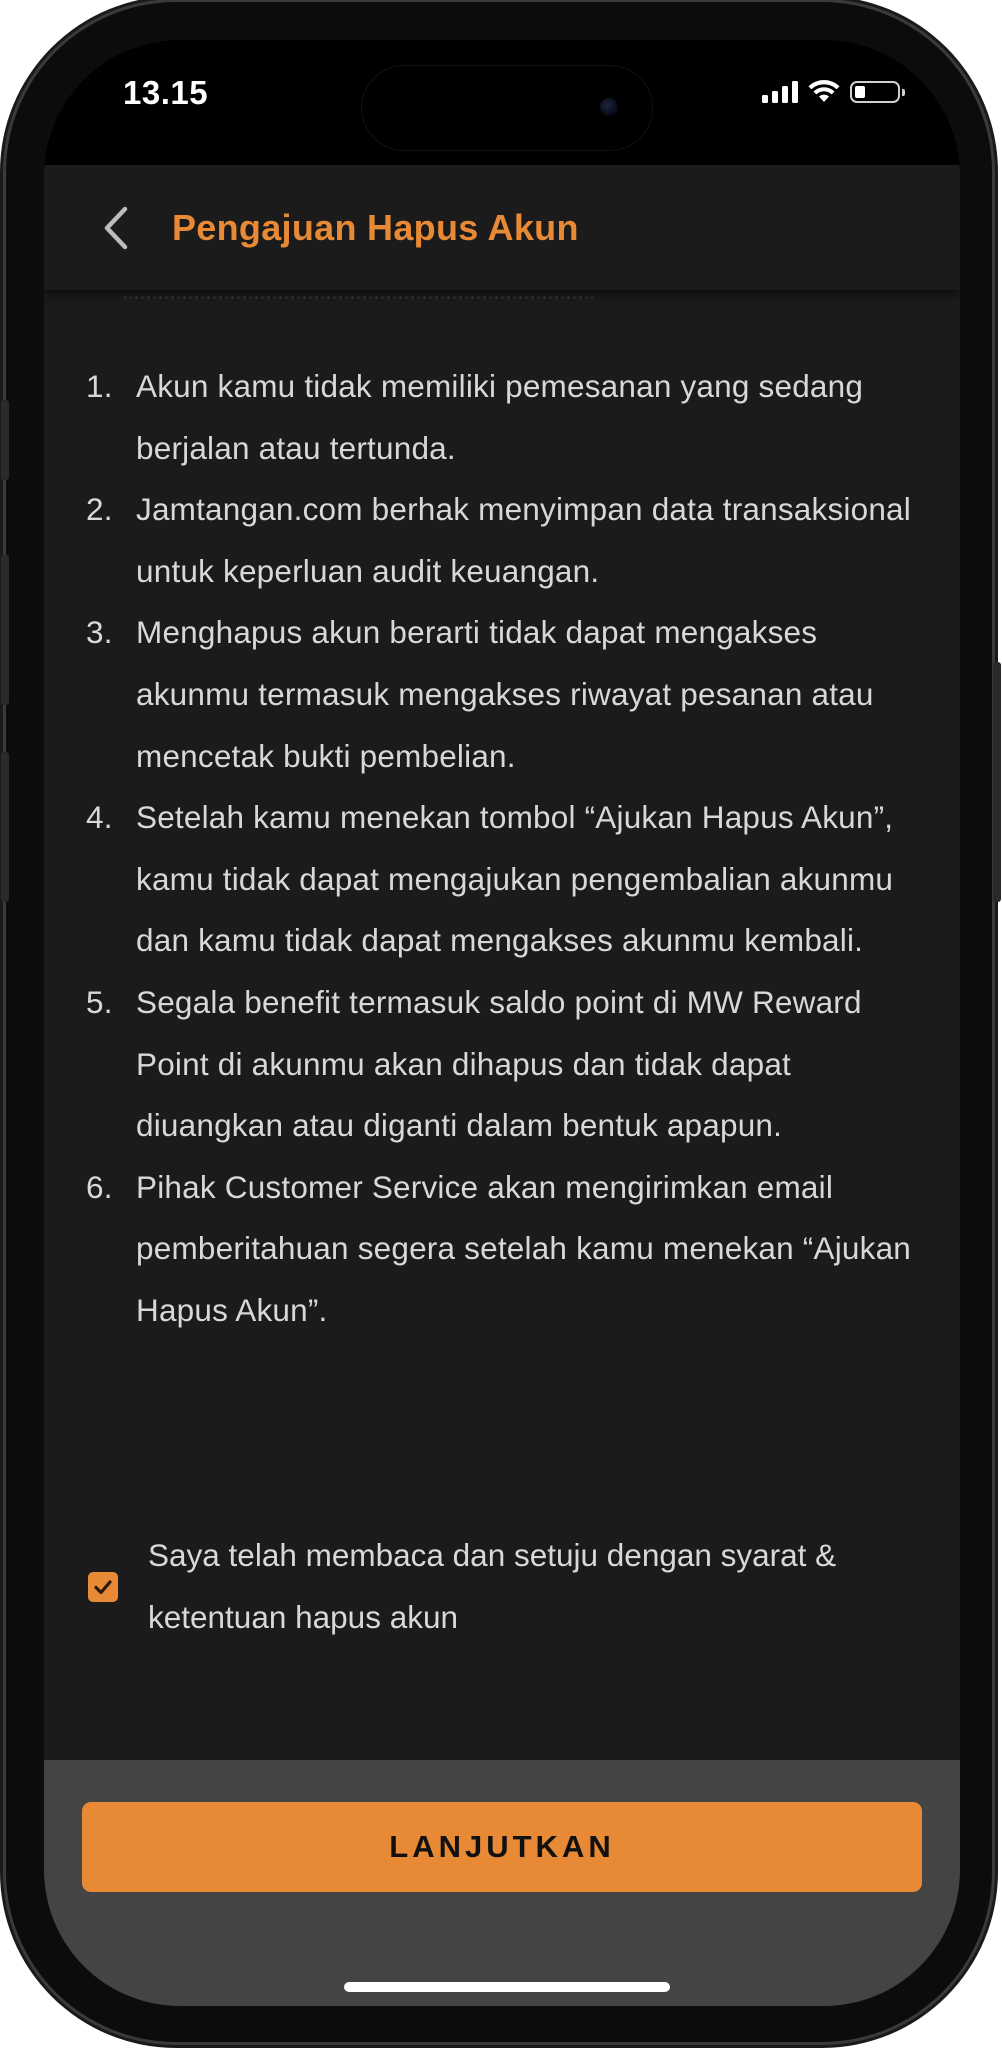  I want to click on battery-icon, so click(877, 92).